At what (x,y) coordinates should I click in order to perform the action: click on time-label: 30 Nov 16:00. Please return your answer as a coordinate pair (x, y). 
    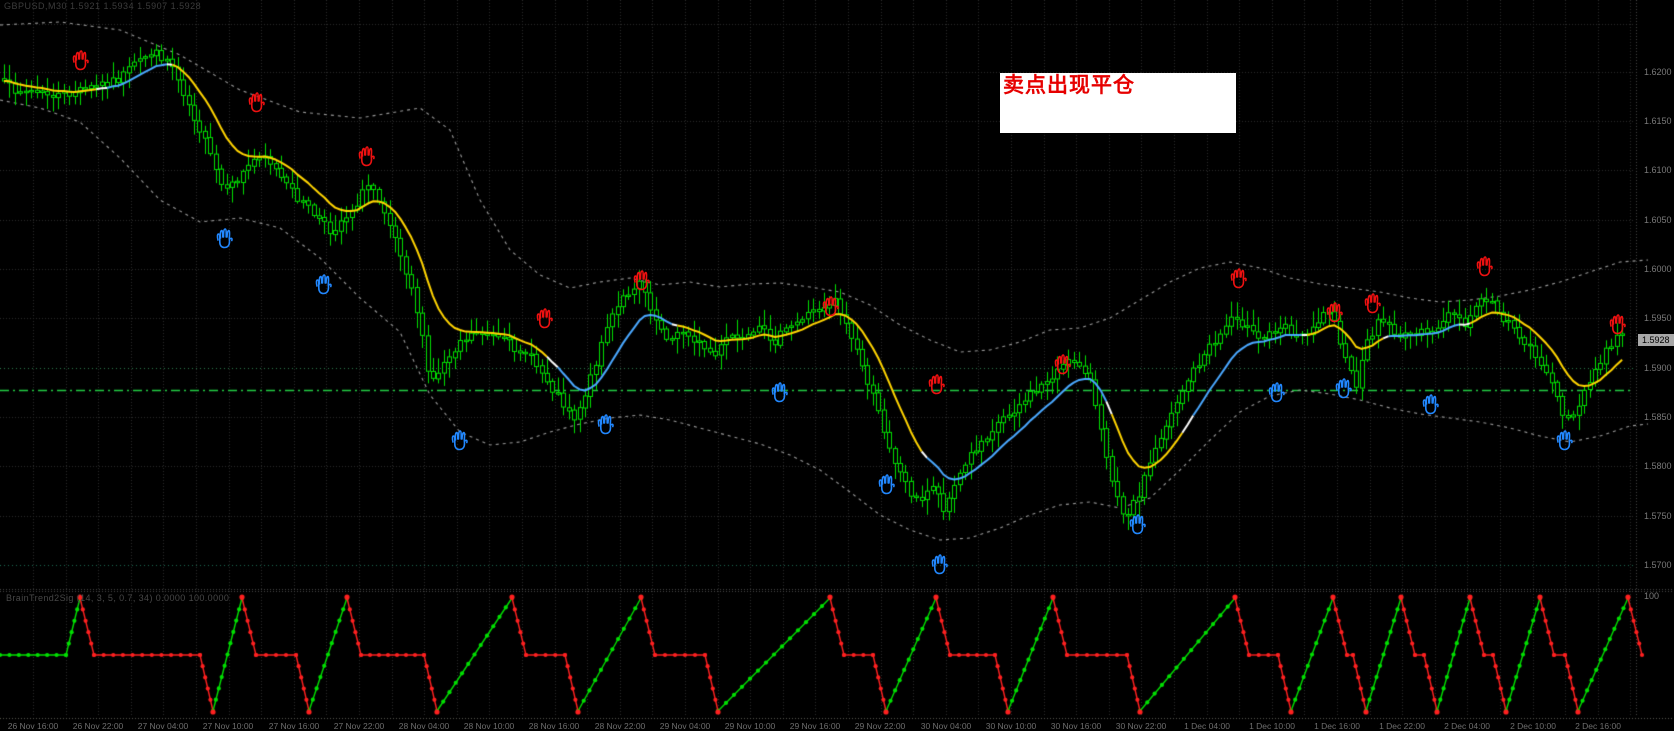
    Looking at the image, I should click on (1076, 726).